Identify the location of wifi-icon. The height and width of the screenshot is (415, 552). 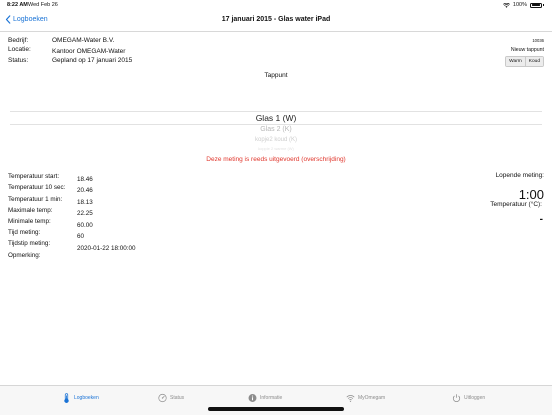
(350, 398).